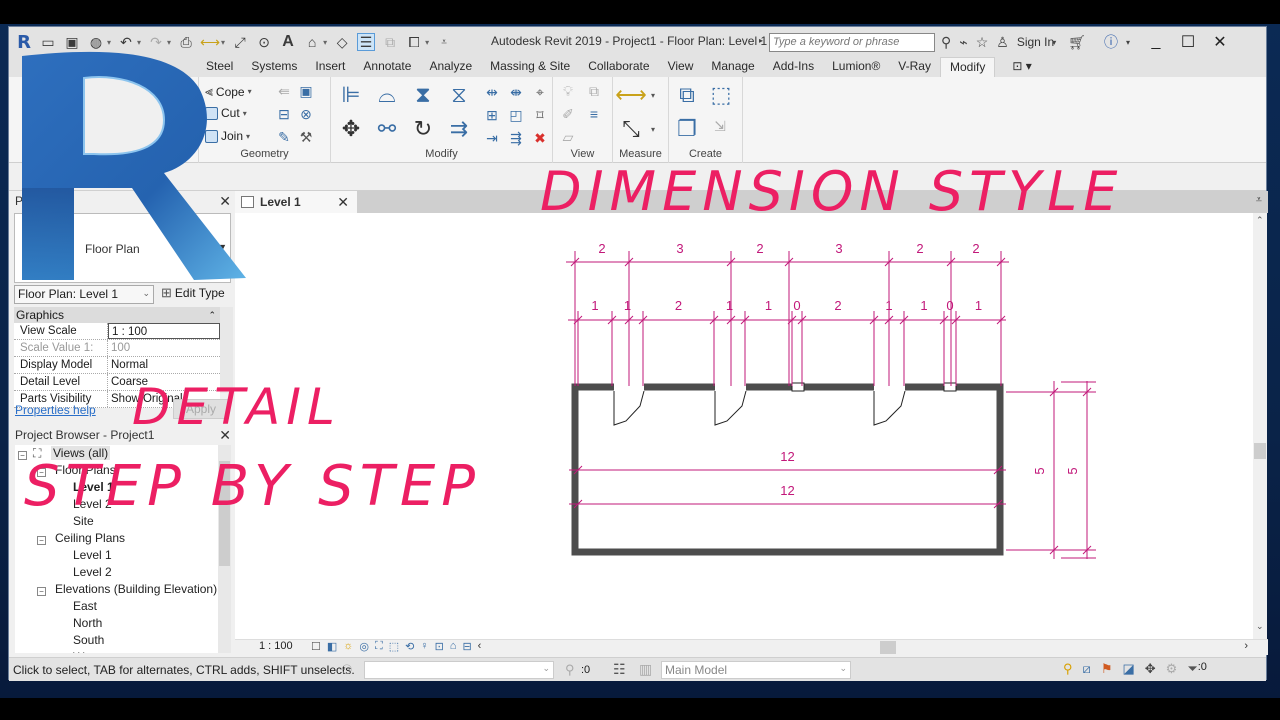 The height and width of the screenshot is (720, 1280). Describe the element at coordinates (681, 67) in the screenshot. I see `tab-view: View` at that location.